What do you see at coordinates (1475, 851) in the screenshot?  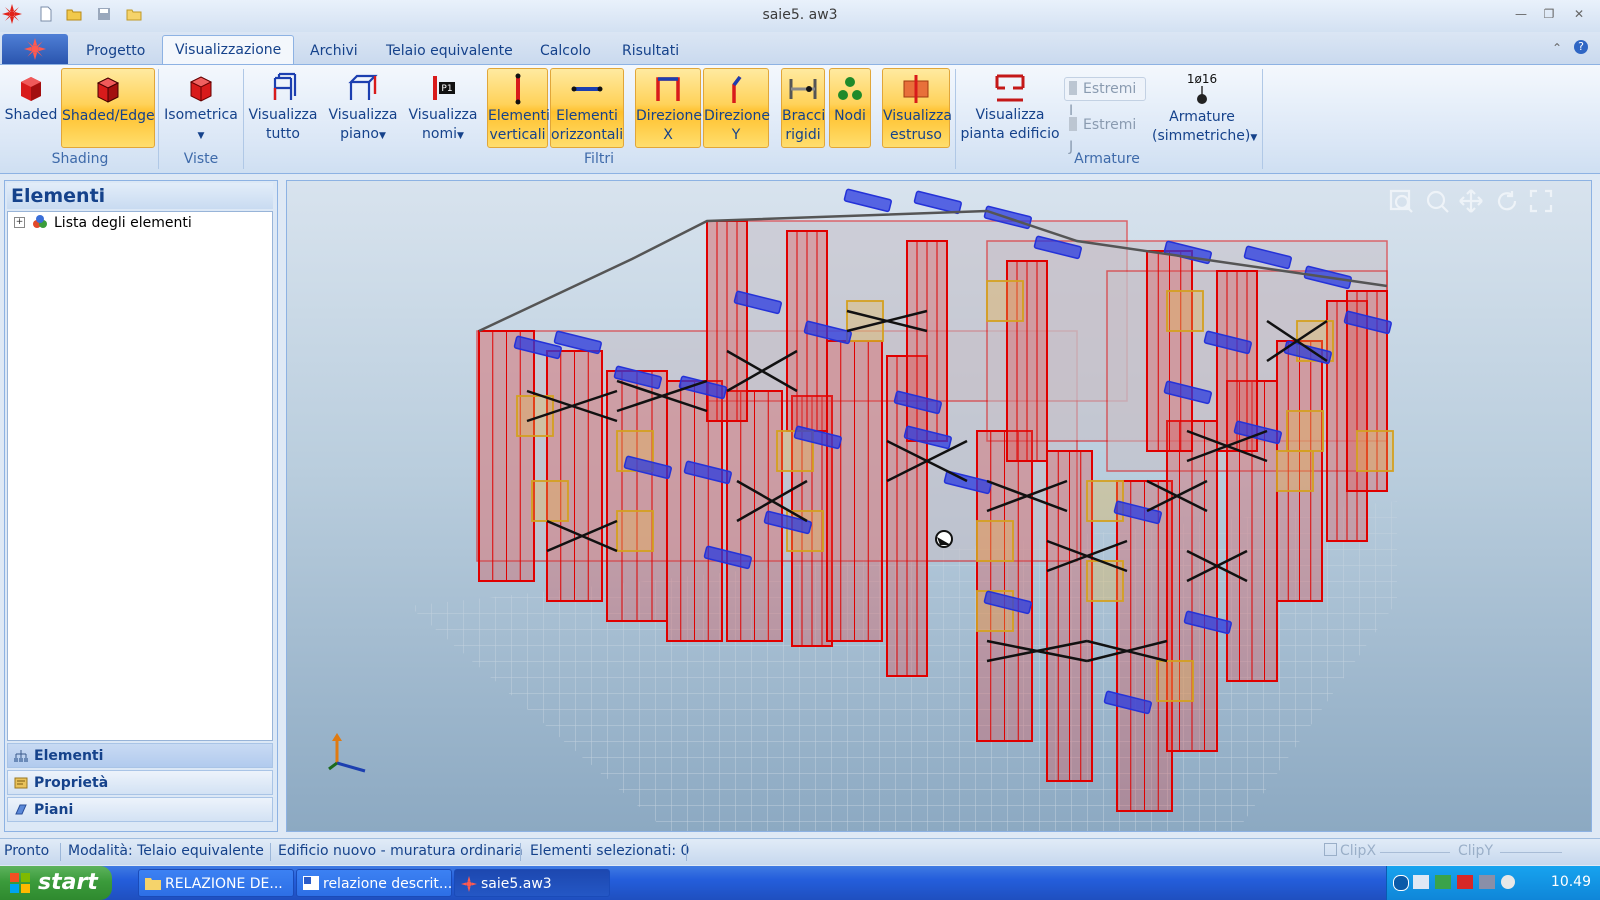 I see `clipy-label: ClipY` at bounding box center [1475, 851].